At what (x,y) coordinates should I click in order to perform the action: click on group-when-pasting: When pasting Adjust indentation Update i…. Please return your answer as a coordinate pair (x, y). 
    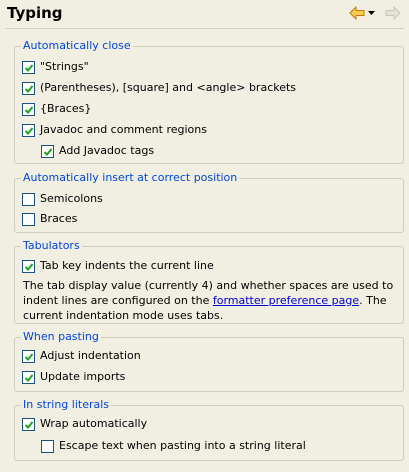
    Looking at the image, I should click on (209, 361).